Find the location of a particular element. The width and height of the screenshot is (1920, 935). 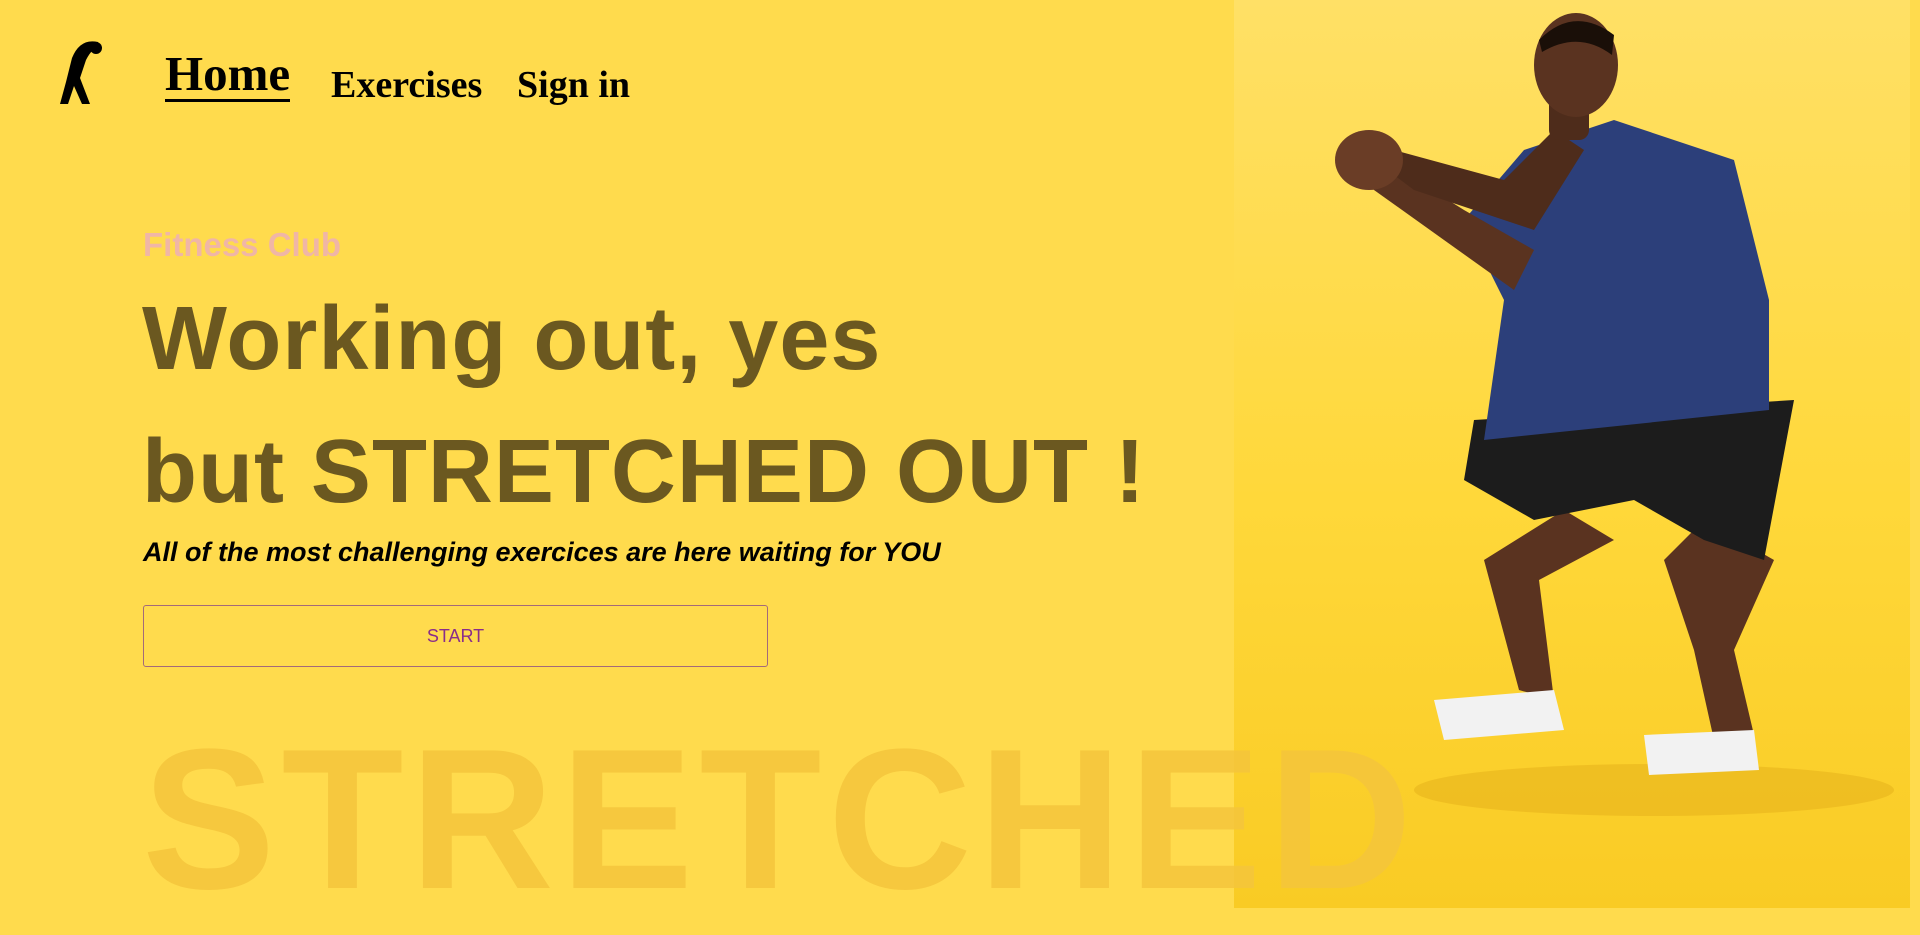

start-button: START is located at coordinates (455, 636).